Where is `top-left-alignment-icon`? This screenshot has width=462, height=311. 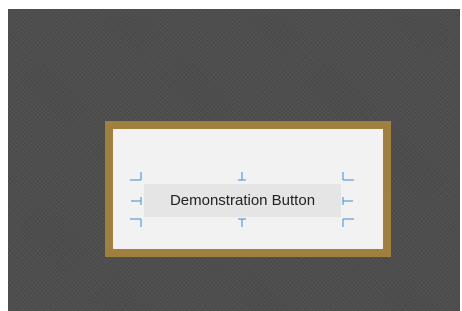 top-left-alignment-icon is located at coordinates (136, 176).